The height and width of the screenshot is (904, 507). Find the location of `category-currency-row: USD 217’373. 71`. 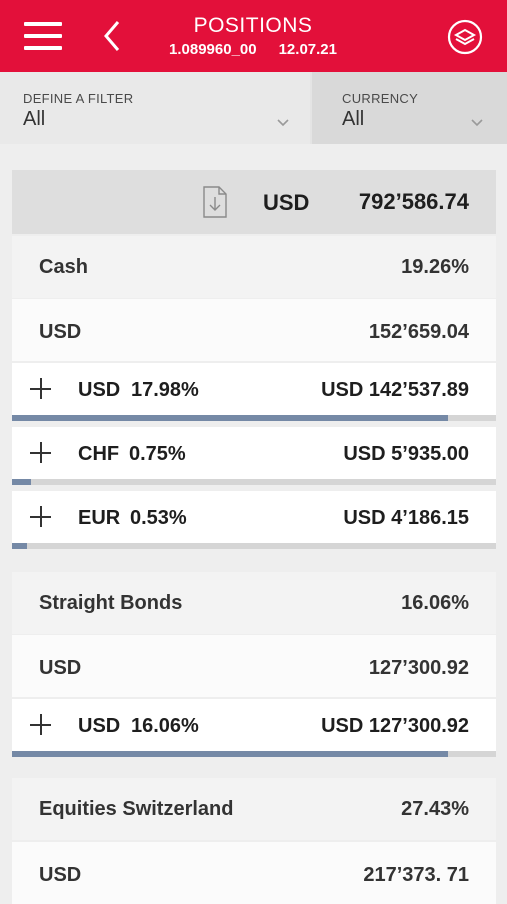

category-currency-row: USD 217’373. 71 is located at coordinates (254, 873).